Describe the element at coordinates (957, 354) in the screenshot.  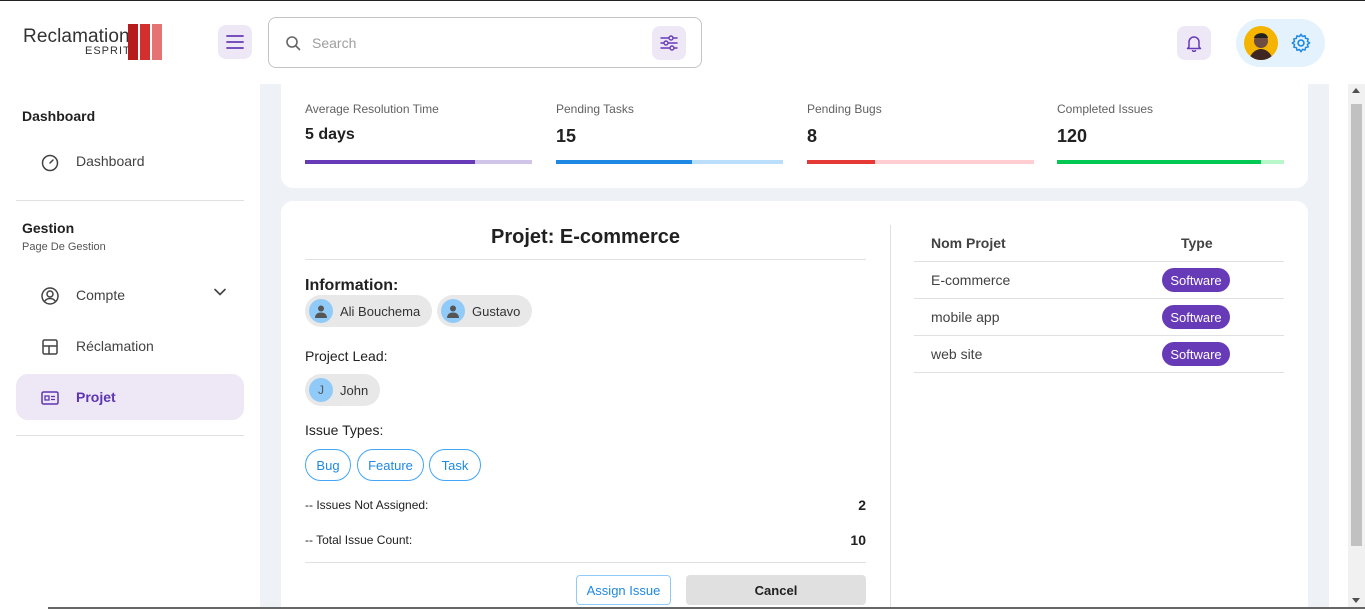
I see `project-name-cell: web site` at that location.